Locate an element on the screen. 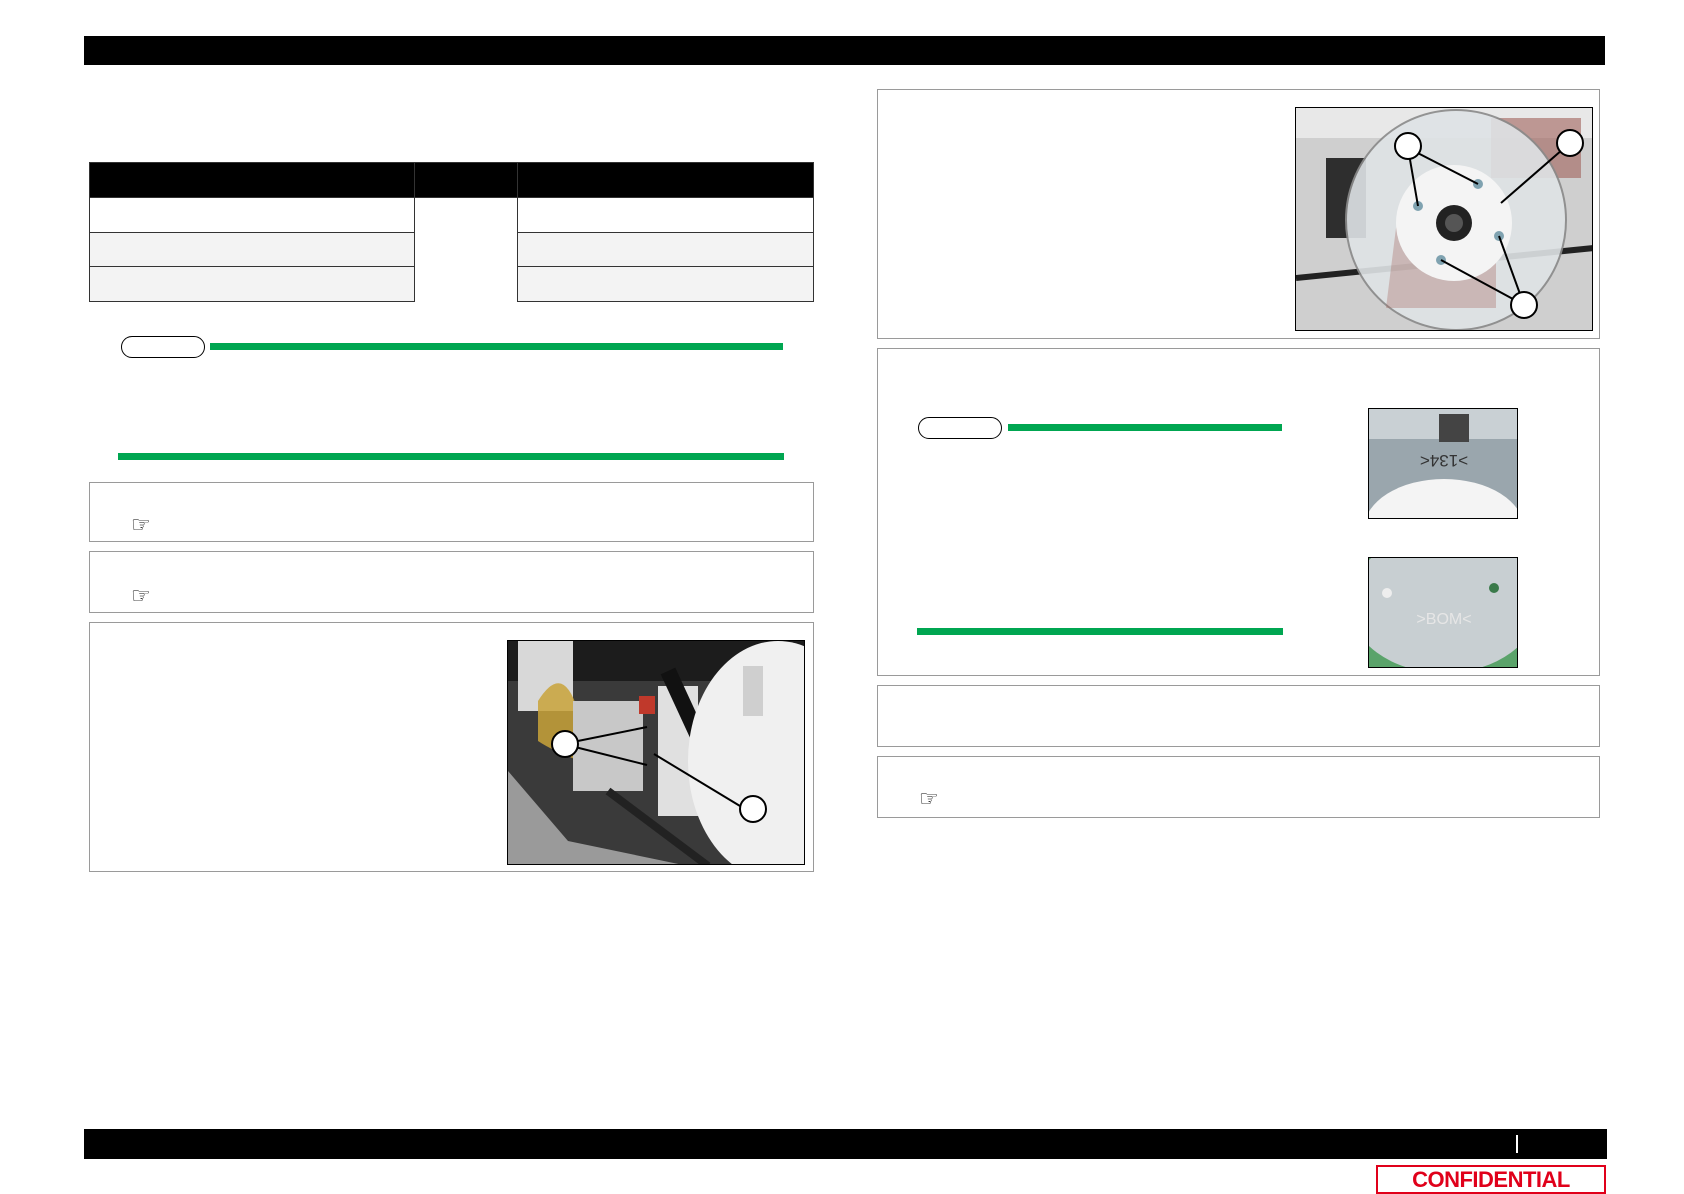  roller-disk-image is located at coordinates (1444, 219).